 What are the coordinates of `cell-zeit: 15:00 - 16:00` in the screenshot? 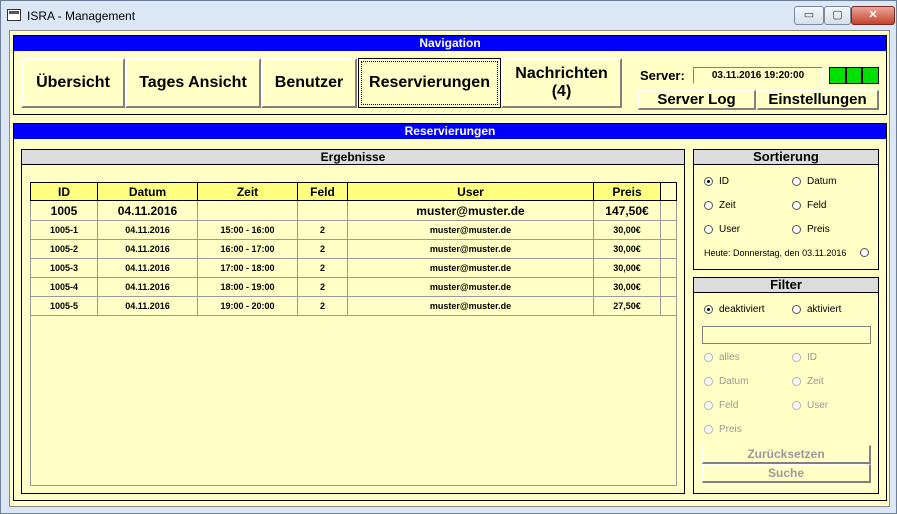 It's located at (247, 230).